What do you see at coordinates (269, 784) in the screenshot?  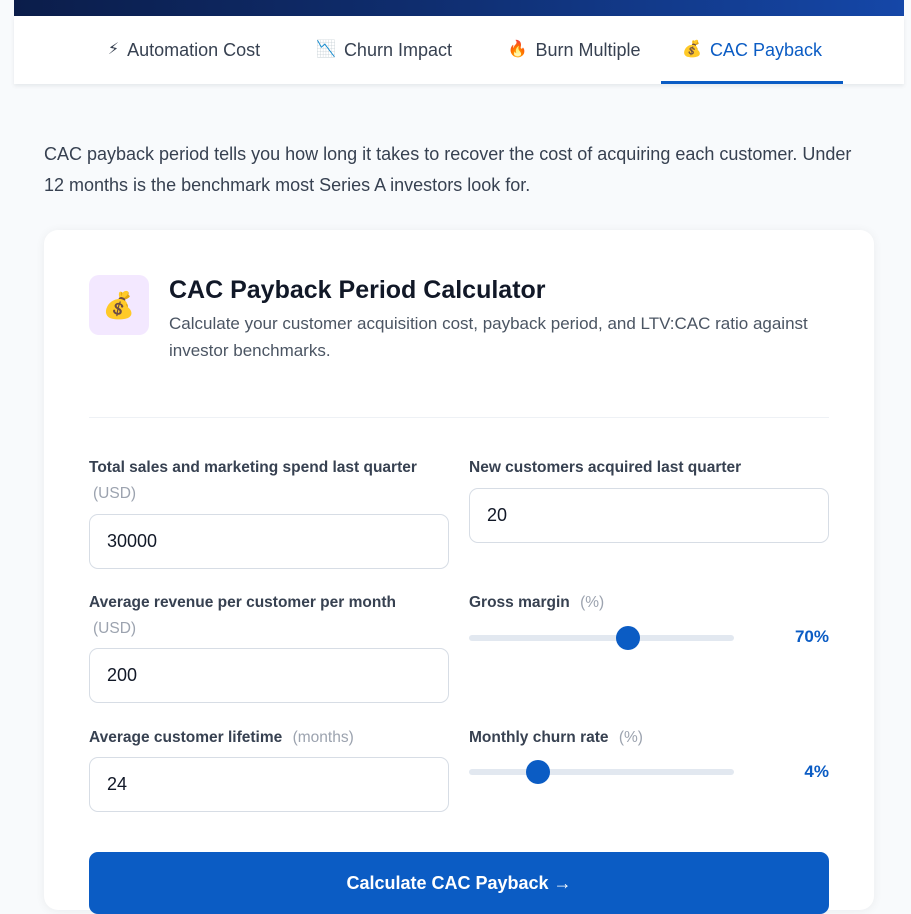 I see `lifetime-input` at bounding box center [269, 784].